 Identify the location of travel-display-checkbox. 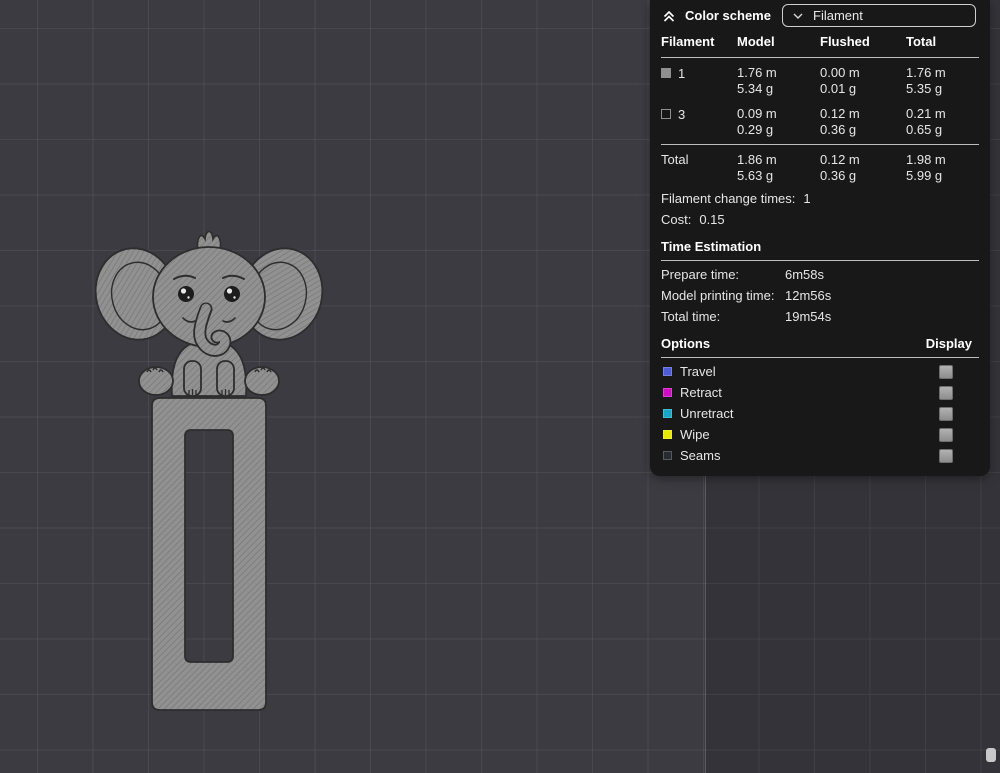
(946, 371).